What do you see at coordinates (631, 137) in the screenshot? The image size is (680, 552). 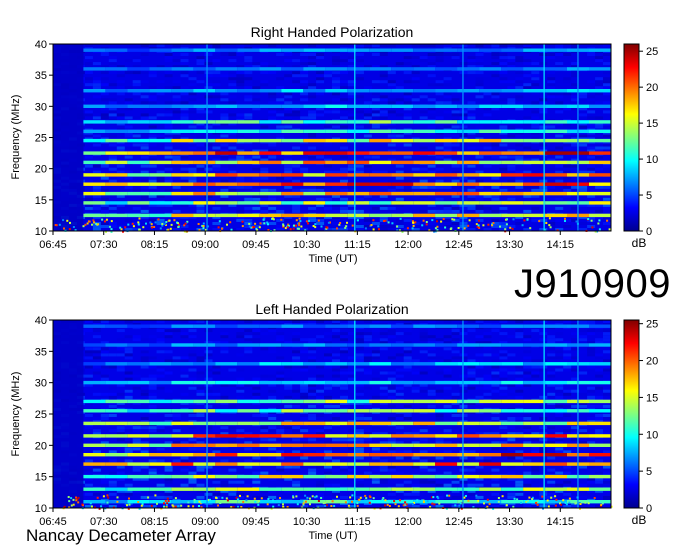 I see `colorbar-gradient` at bounding box center [631, 137].